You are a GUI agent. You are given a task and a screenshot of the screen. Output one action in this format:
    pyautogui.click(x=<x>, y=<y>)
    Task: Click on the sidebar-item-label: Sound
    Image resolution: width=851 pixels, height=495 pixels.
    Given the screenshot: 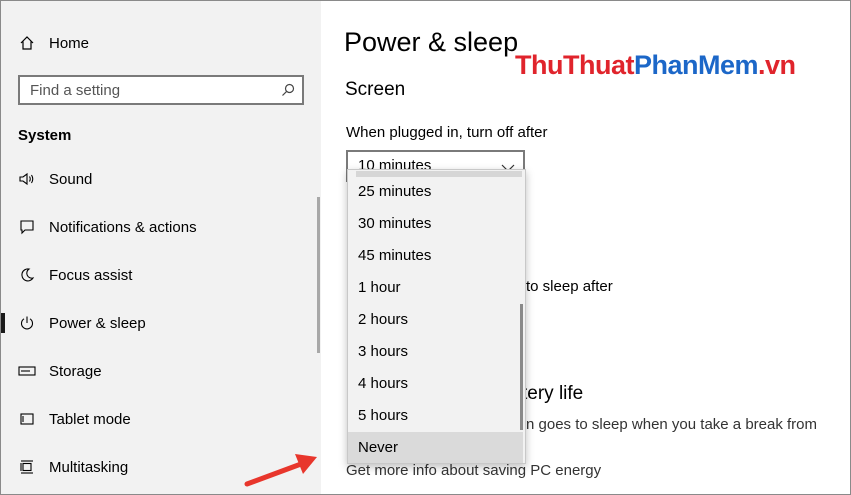 What is the action you would take?
    pyautogui.click(x=71, y=179)
    